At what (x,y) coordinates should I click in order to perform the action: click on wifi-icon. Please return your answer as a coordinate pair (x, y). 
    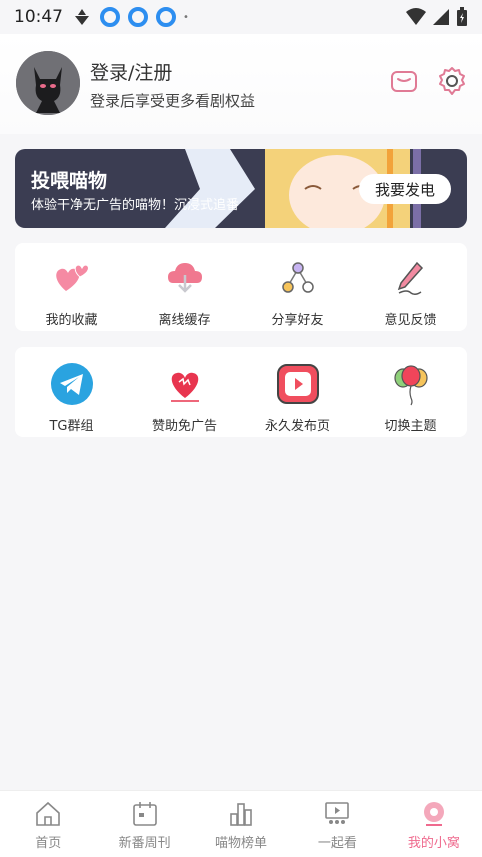
    Looking at the image, I should click on (416, 16).